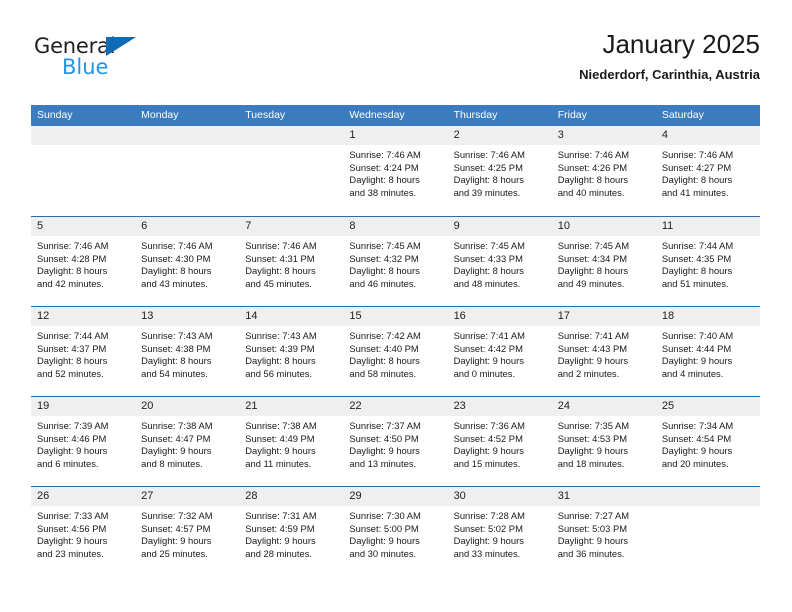 Image resolution: width=792 pixels, height=612 pixels. What do you see at coordinates (187, 496) in the screenshot?
I see `day-number: 27` at bounding box center [187, 496].